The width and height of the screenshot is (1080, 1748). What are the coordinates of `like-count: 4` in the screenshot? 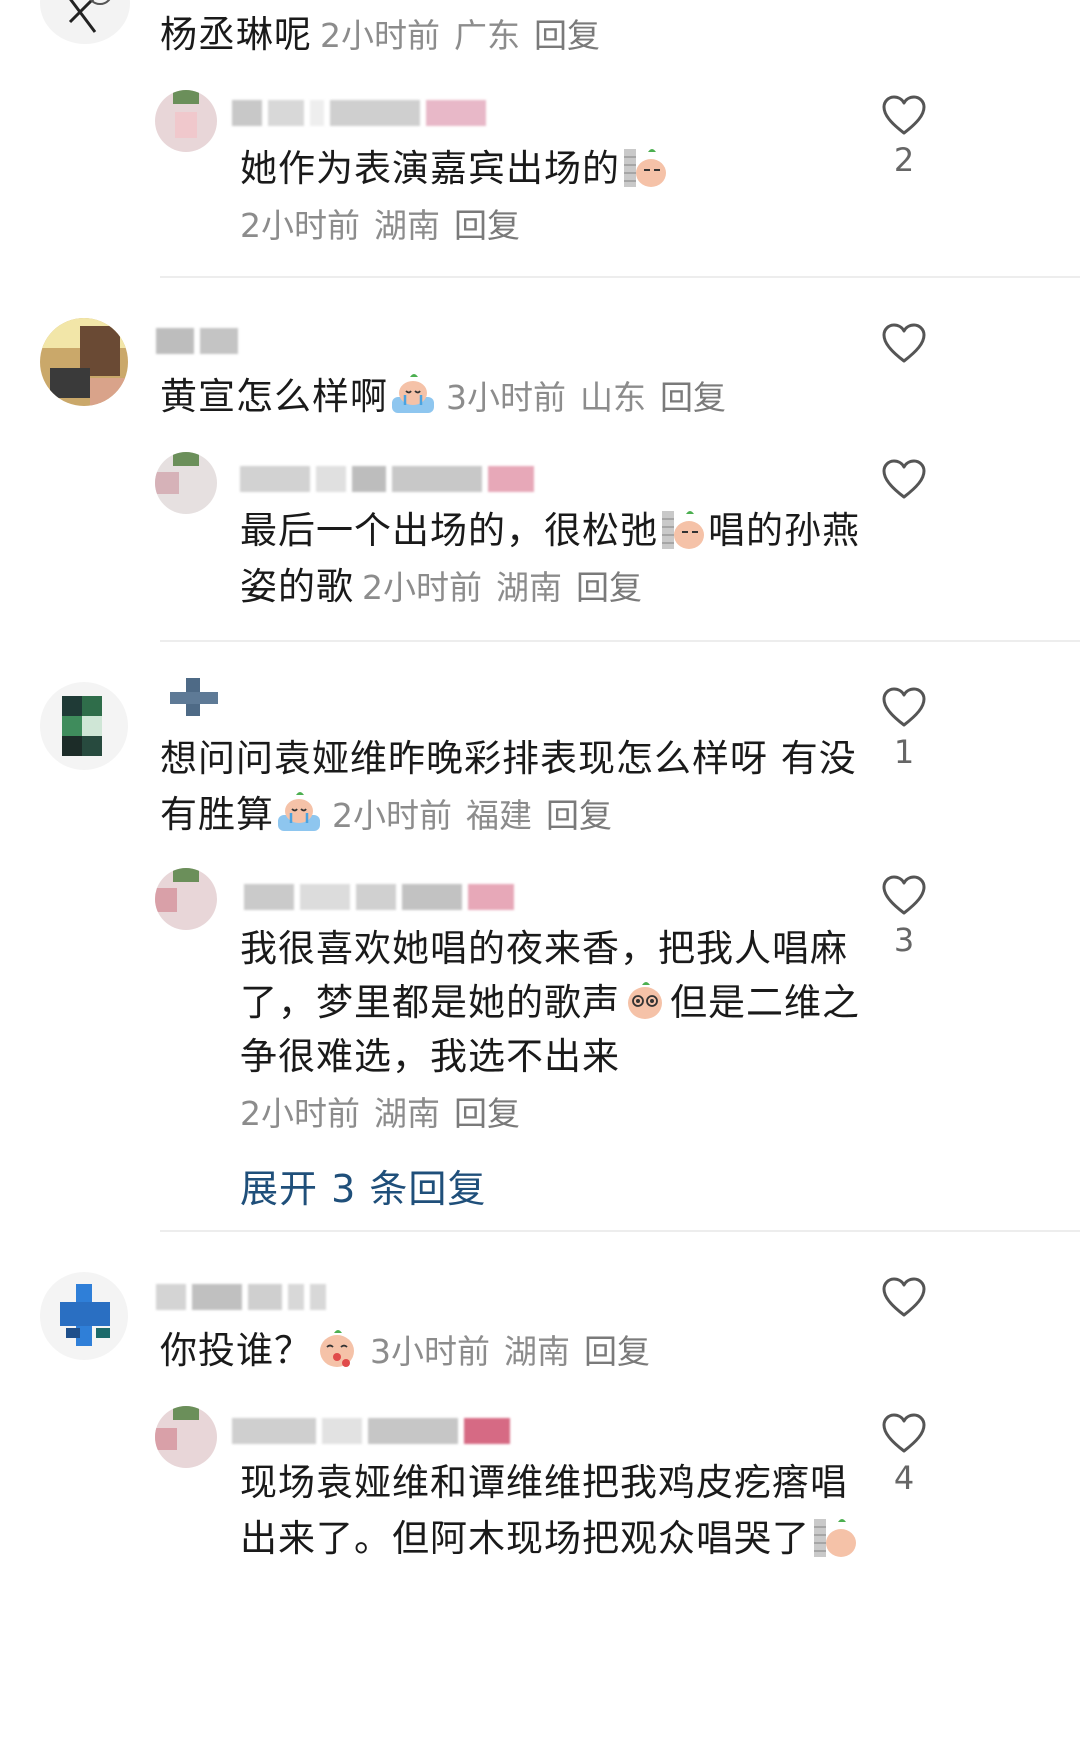 It's located at (904, 1478).